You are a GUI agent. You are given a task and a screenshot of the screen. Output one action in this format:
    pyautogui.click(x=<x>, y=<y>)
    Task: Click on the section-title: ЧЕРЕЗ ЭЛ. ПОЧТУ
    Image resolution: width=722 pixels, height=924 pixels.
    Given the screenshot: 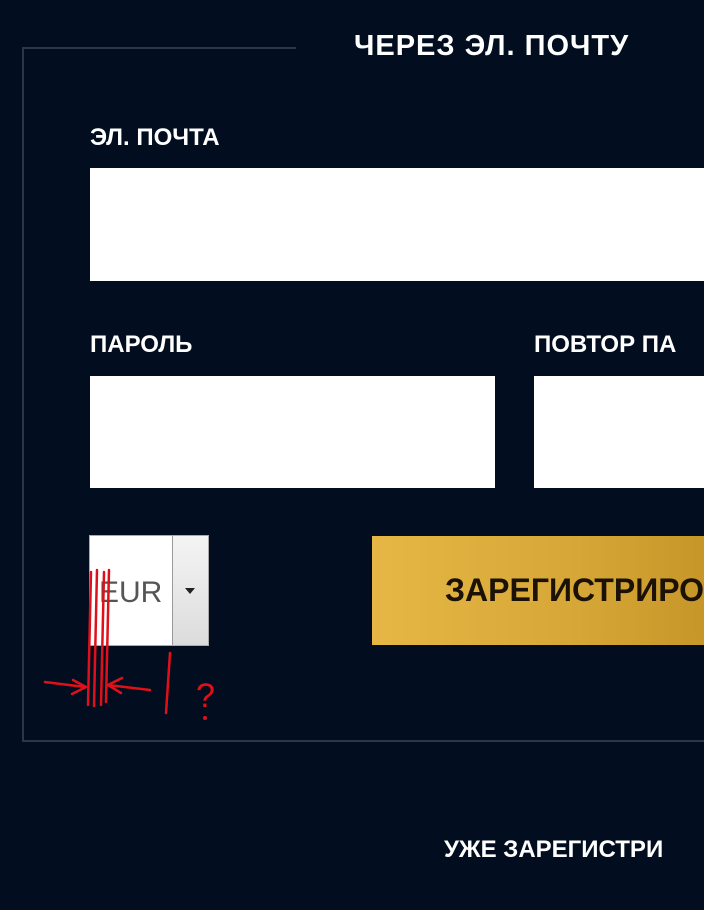 What is the action you would take?
    pyautogui.click(x=492, y=46)
    